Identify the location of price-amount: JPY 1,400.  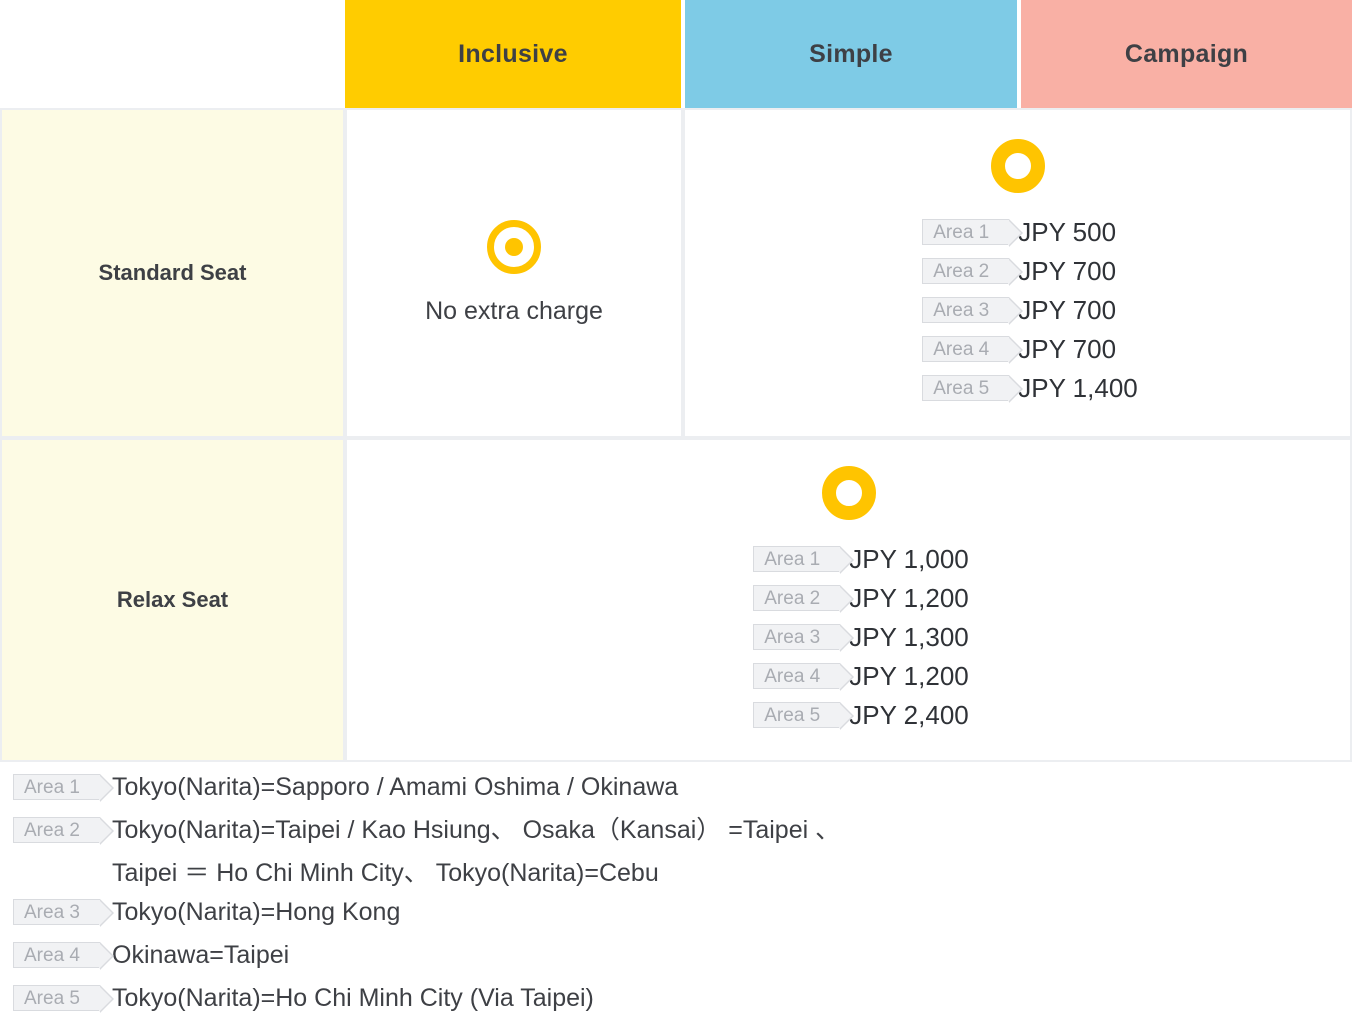
(1078, 387).